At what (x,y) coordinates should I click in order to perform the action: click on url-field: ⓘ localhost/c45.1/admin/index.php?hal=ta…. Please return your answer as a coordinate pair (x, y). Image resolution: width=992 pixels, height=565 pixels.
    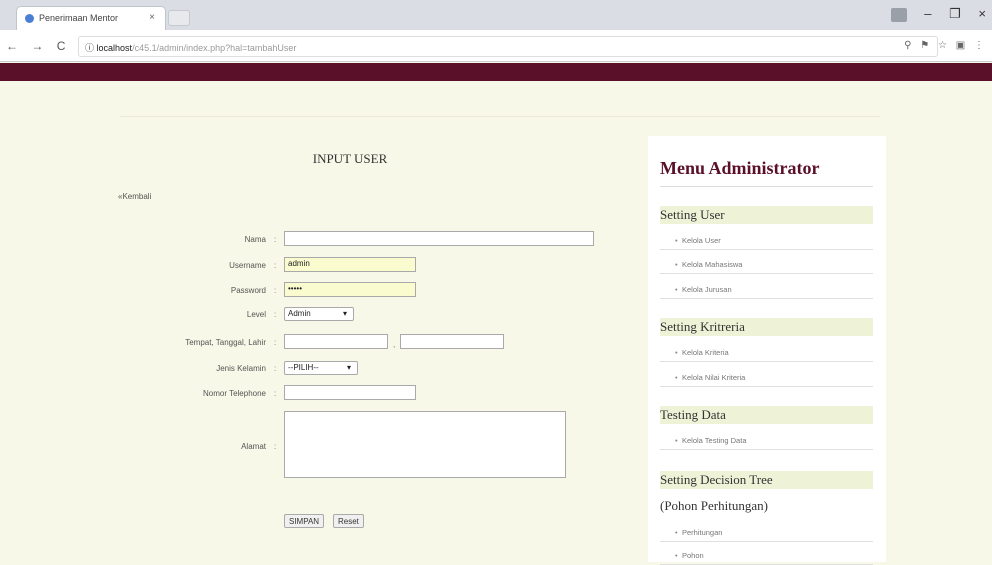
    Looking at the image, I should click on (508, 46).